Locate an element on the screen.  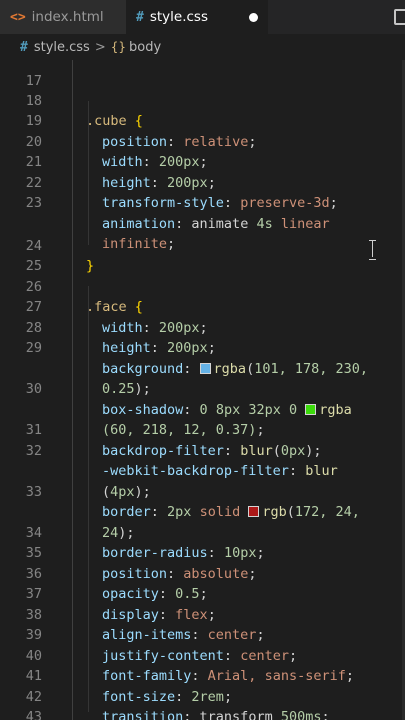
breadcrumb-symbol: body is located at coordinates (145, 47).